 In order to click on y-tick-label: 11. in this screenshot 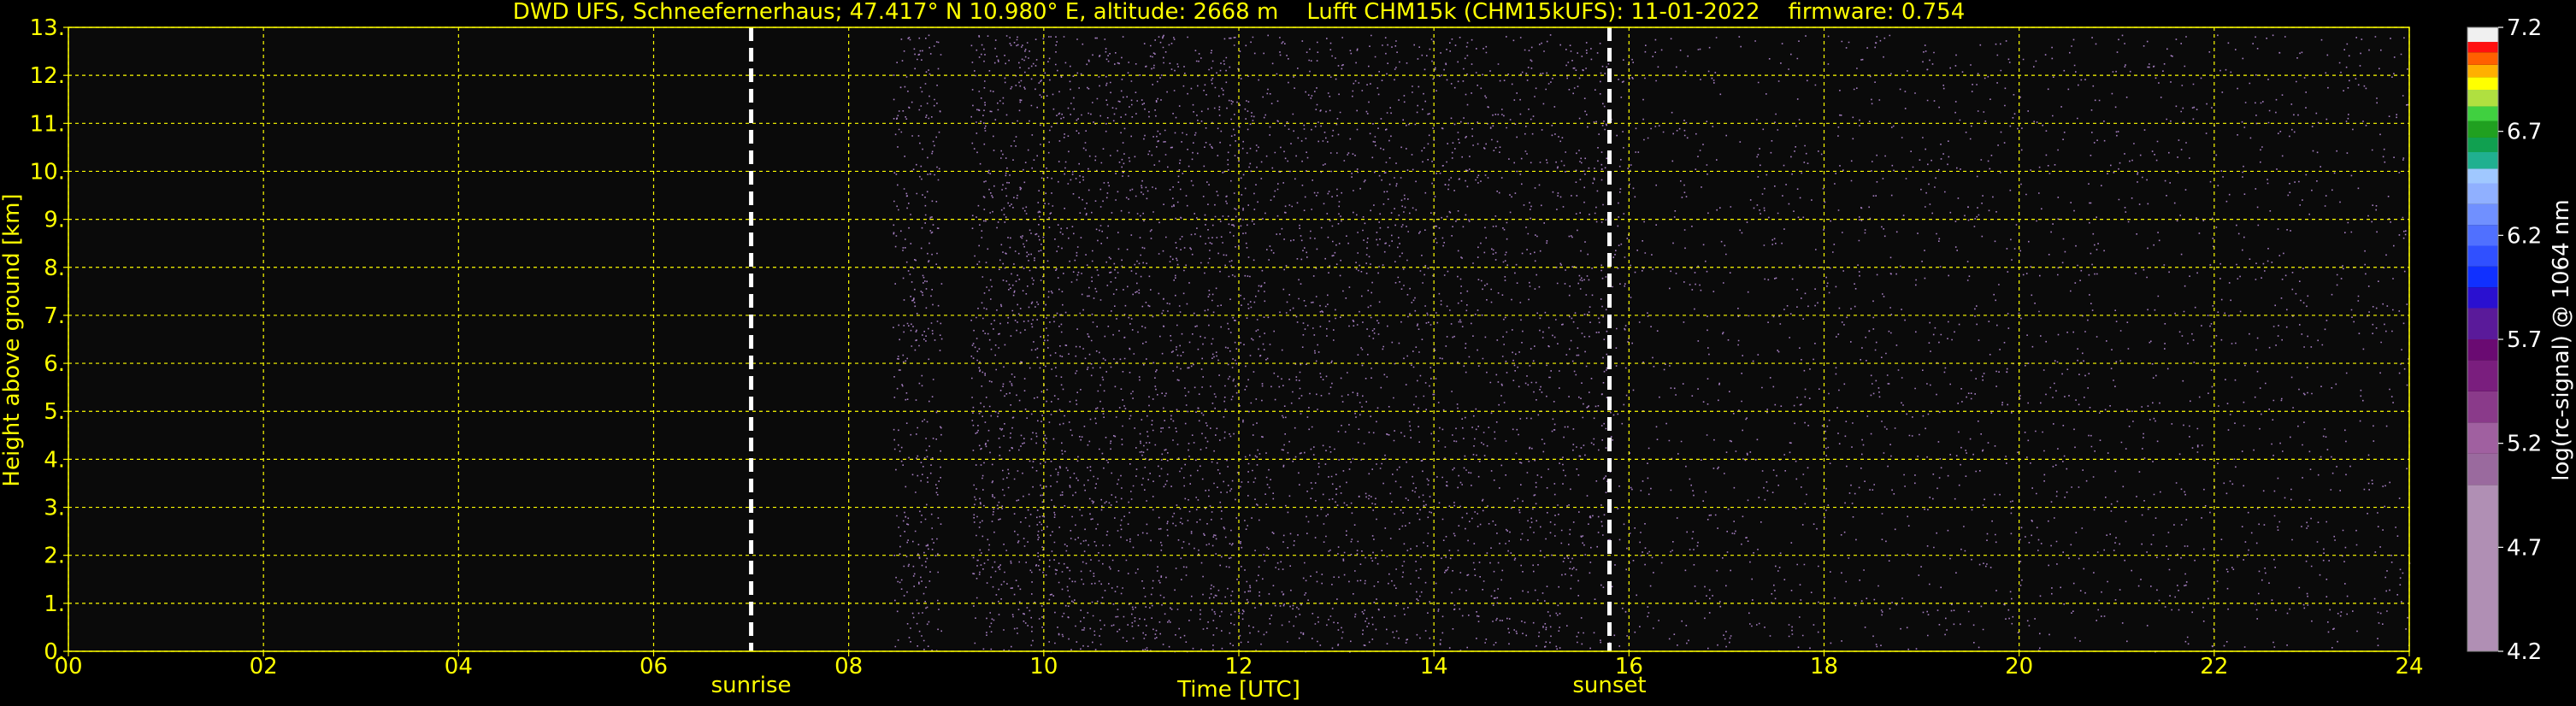, I will do `click(47, 124)`.